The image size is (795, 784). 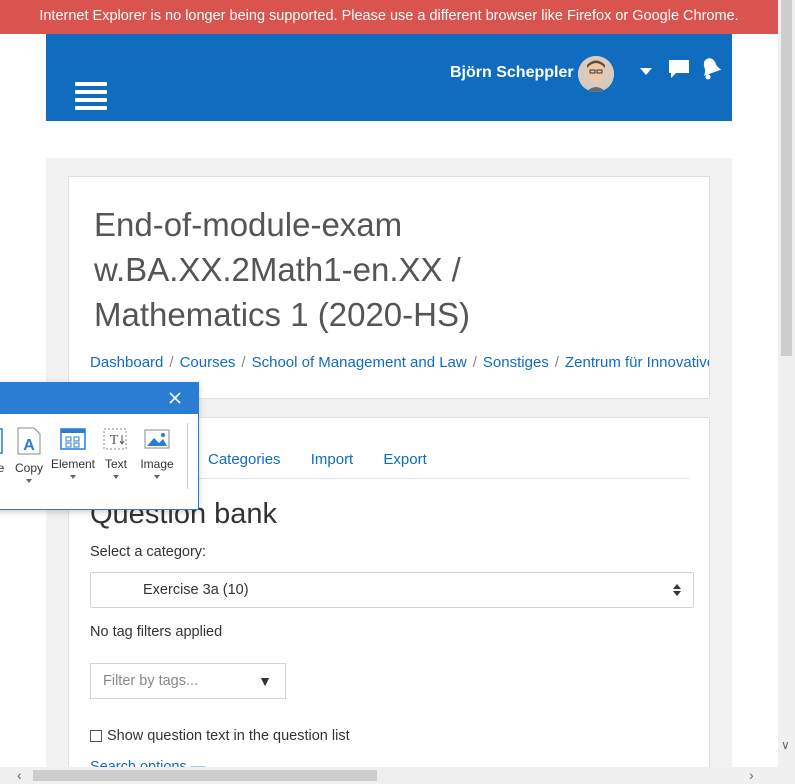 What do you see at coordinates (2, 468) in the screenshot?
I see `toolbar-tool-label: e` at bounding box center [2, 468].